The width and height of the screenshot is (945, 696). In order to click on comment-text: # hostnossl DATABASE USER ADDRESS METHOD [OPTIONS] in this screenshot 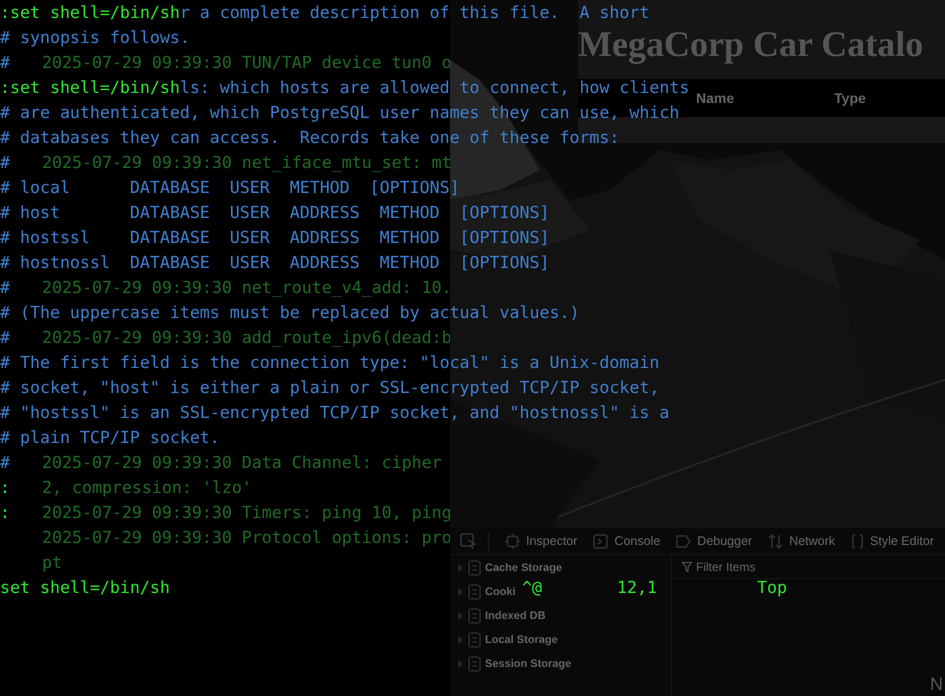, I will do `click(275, 262)`.